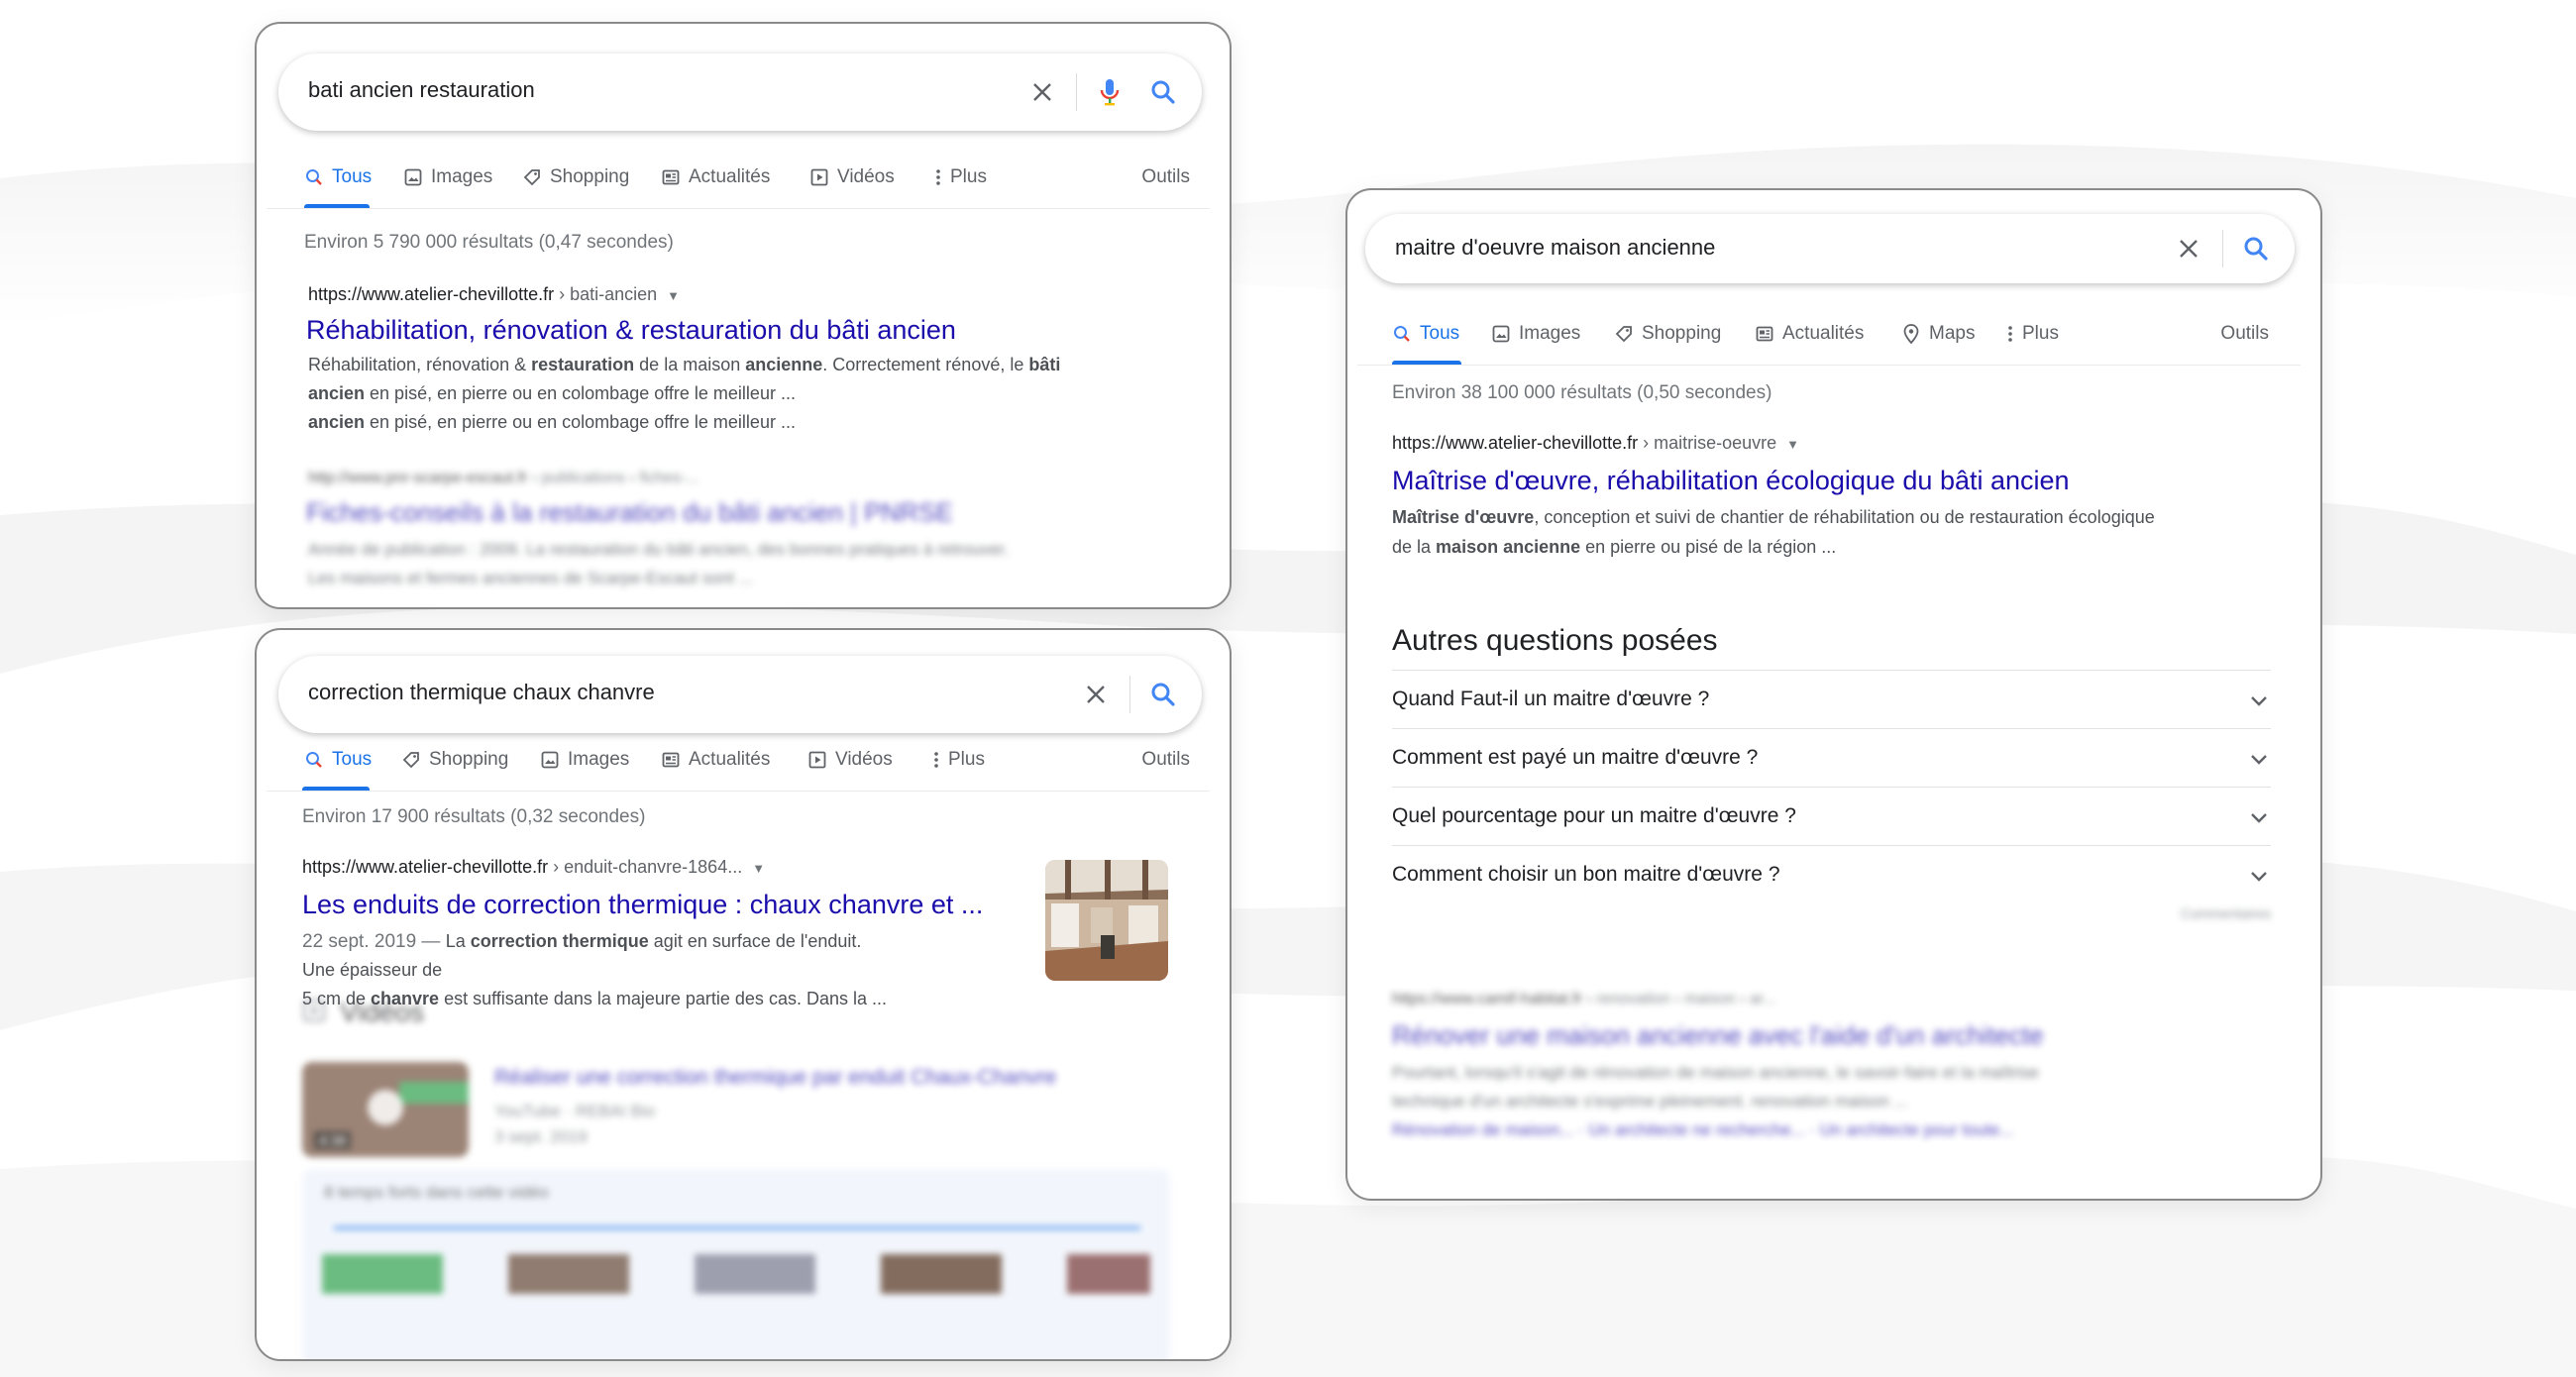 Image resolution: width=2576 pixels, height=1377 pixels. What do you see at coordinates (1911, 334) in the screenshot?
I see `pin-icon` at bounding box center [1911, 334].